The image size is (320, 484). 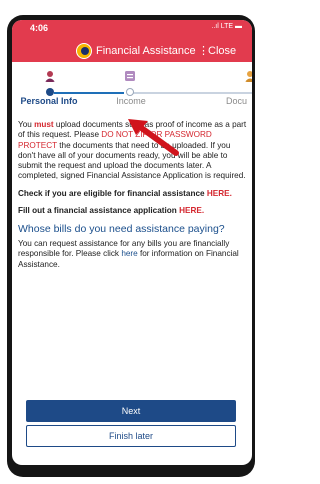 What do you see at coordinates (146, 51) in the screenshot?
I see `page-title: Financial Assistance` at bounding box center [146, 51].